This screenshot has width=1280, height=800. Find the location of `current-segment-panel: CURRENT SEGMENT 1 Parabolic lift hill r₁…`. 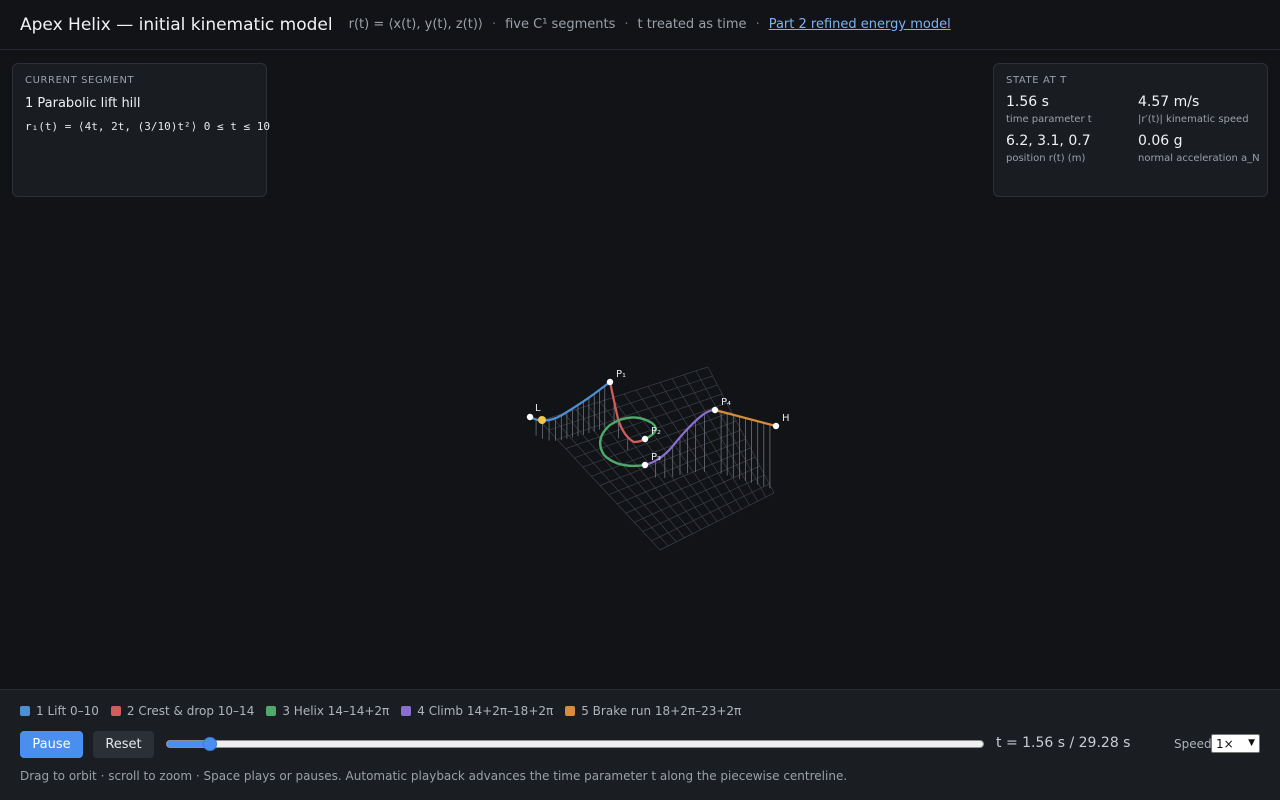

current-segment-panel: CURRENT SEGMENT 1 Parabolic lift hill r₁… is located at coordinates (141, 130).